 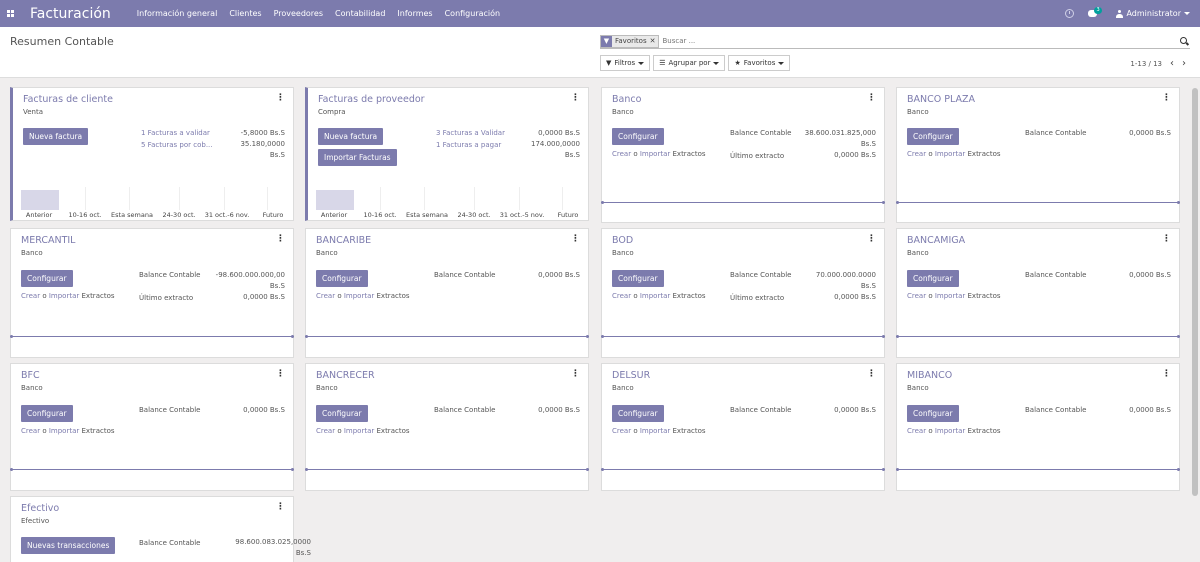 I want to click on journal-name: DELSUR, so click(x=631, y=375).